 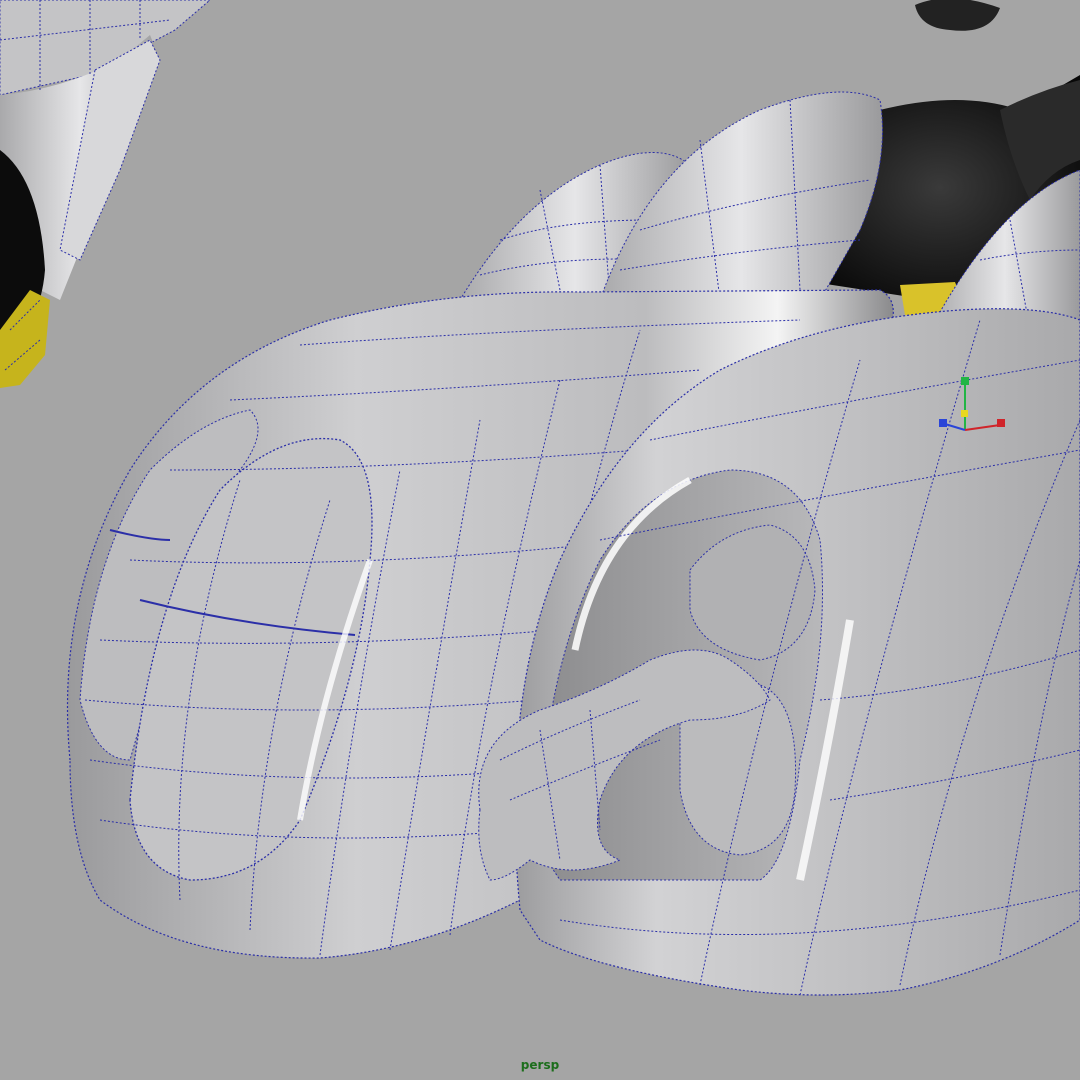 What do you see at coordinates (105, 194) in the screenshot?
I see `top-left-arm-mesh` at bounding box center [105, 194].